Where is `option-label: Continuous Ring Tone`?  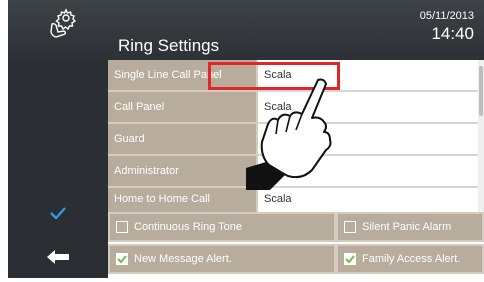 option-label: Continuous Ring Tone is located at coordinates (188, 227).